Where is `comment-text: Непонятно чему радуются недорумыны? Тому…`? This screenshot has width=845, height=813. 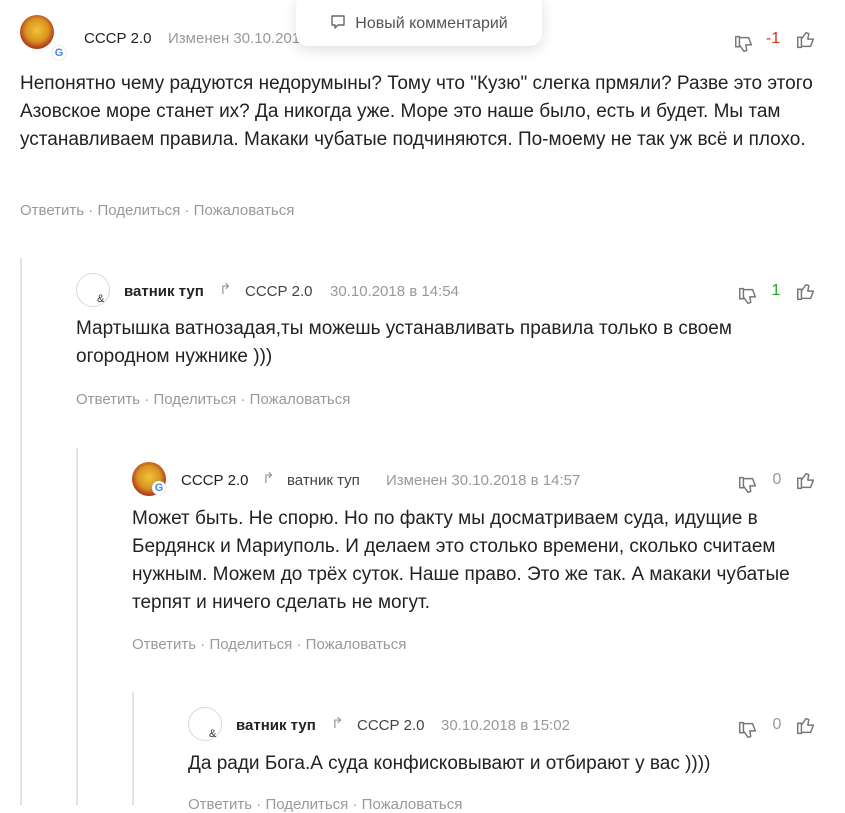 comment-text: Непонятно чему радуются недорумыны? Тому… is located at coordinates (416, 111).